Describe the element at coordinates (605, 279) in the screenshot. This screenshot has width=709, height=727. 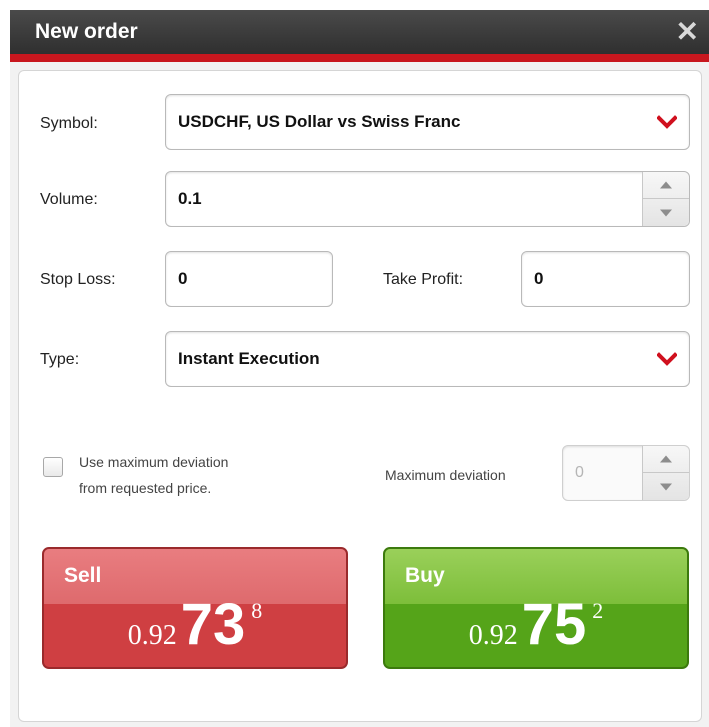
I see `take-profit-input: 0` at that location.